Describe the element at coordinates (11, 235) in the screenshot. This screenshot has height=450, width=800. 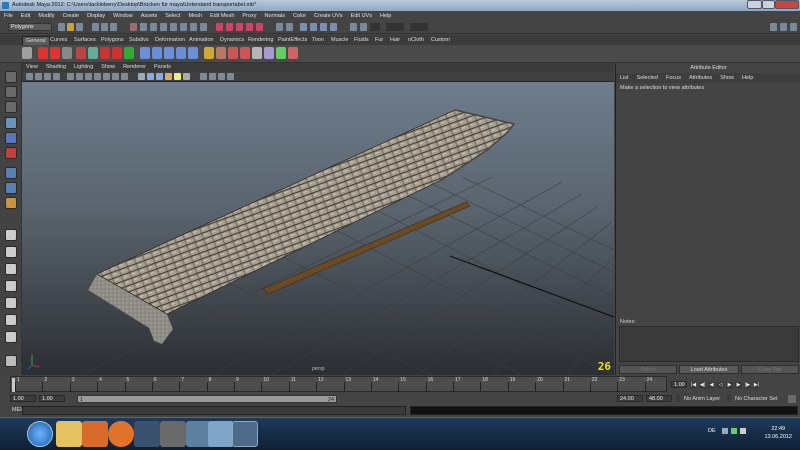
I see `single-view-layout-icon` at that location.